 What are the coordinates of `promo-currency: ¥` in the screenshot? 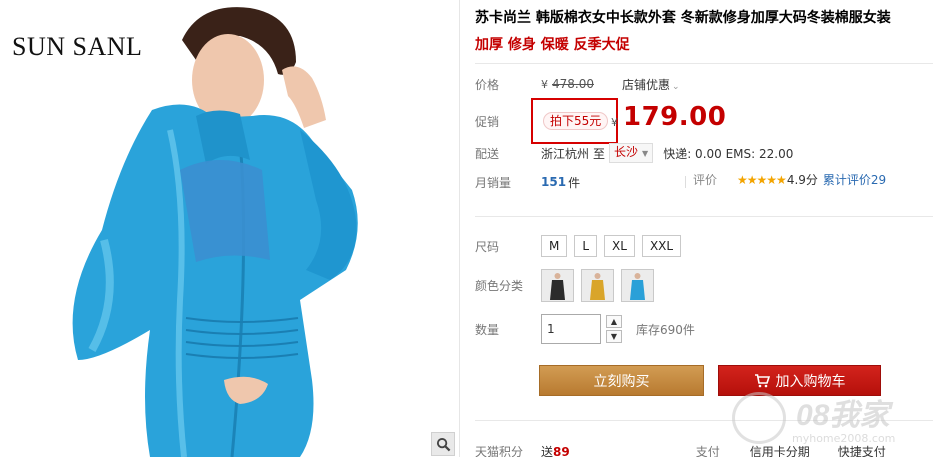 It's located at (614, 122).